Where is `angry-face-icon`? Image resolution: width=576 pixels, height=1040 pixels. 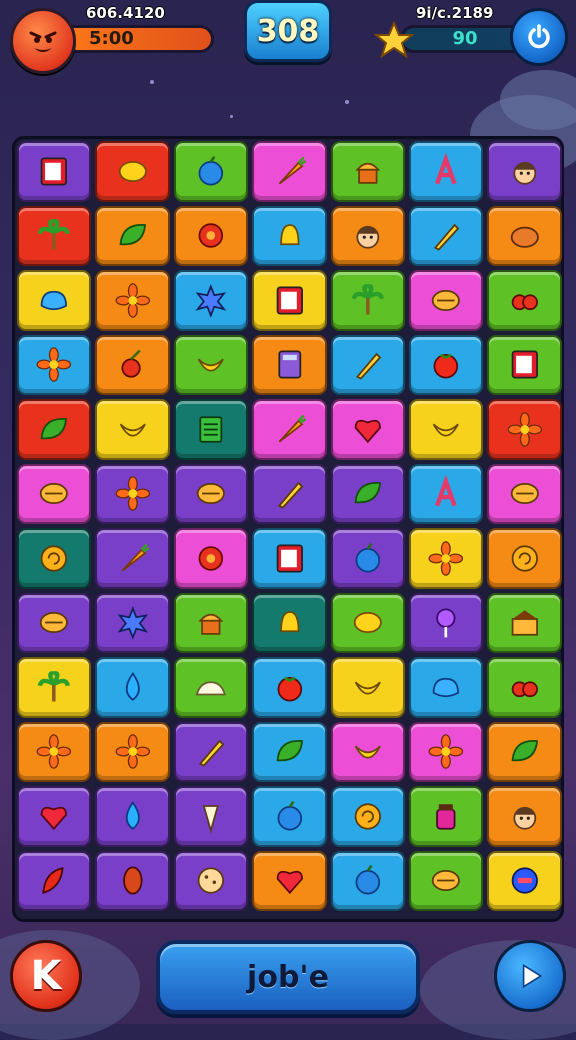
angry-face-icon is located at coordinates (43, 41).